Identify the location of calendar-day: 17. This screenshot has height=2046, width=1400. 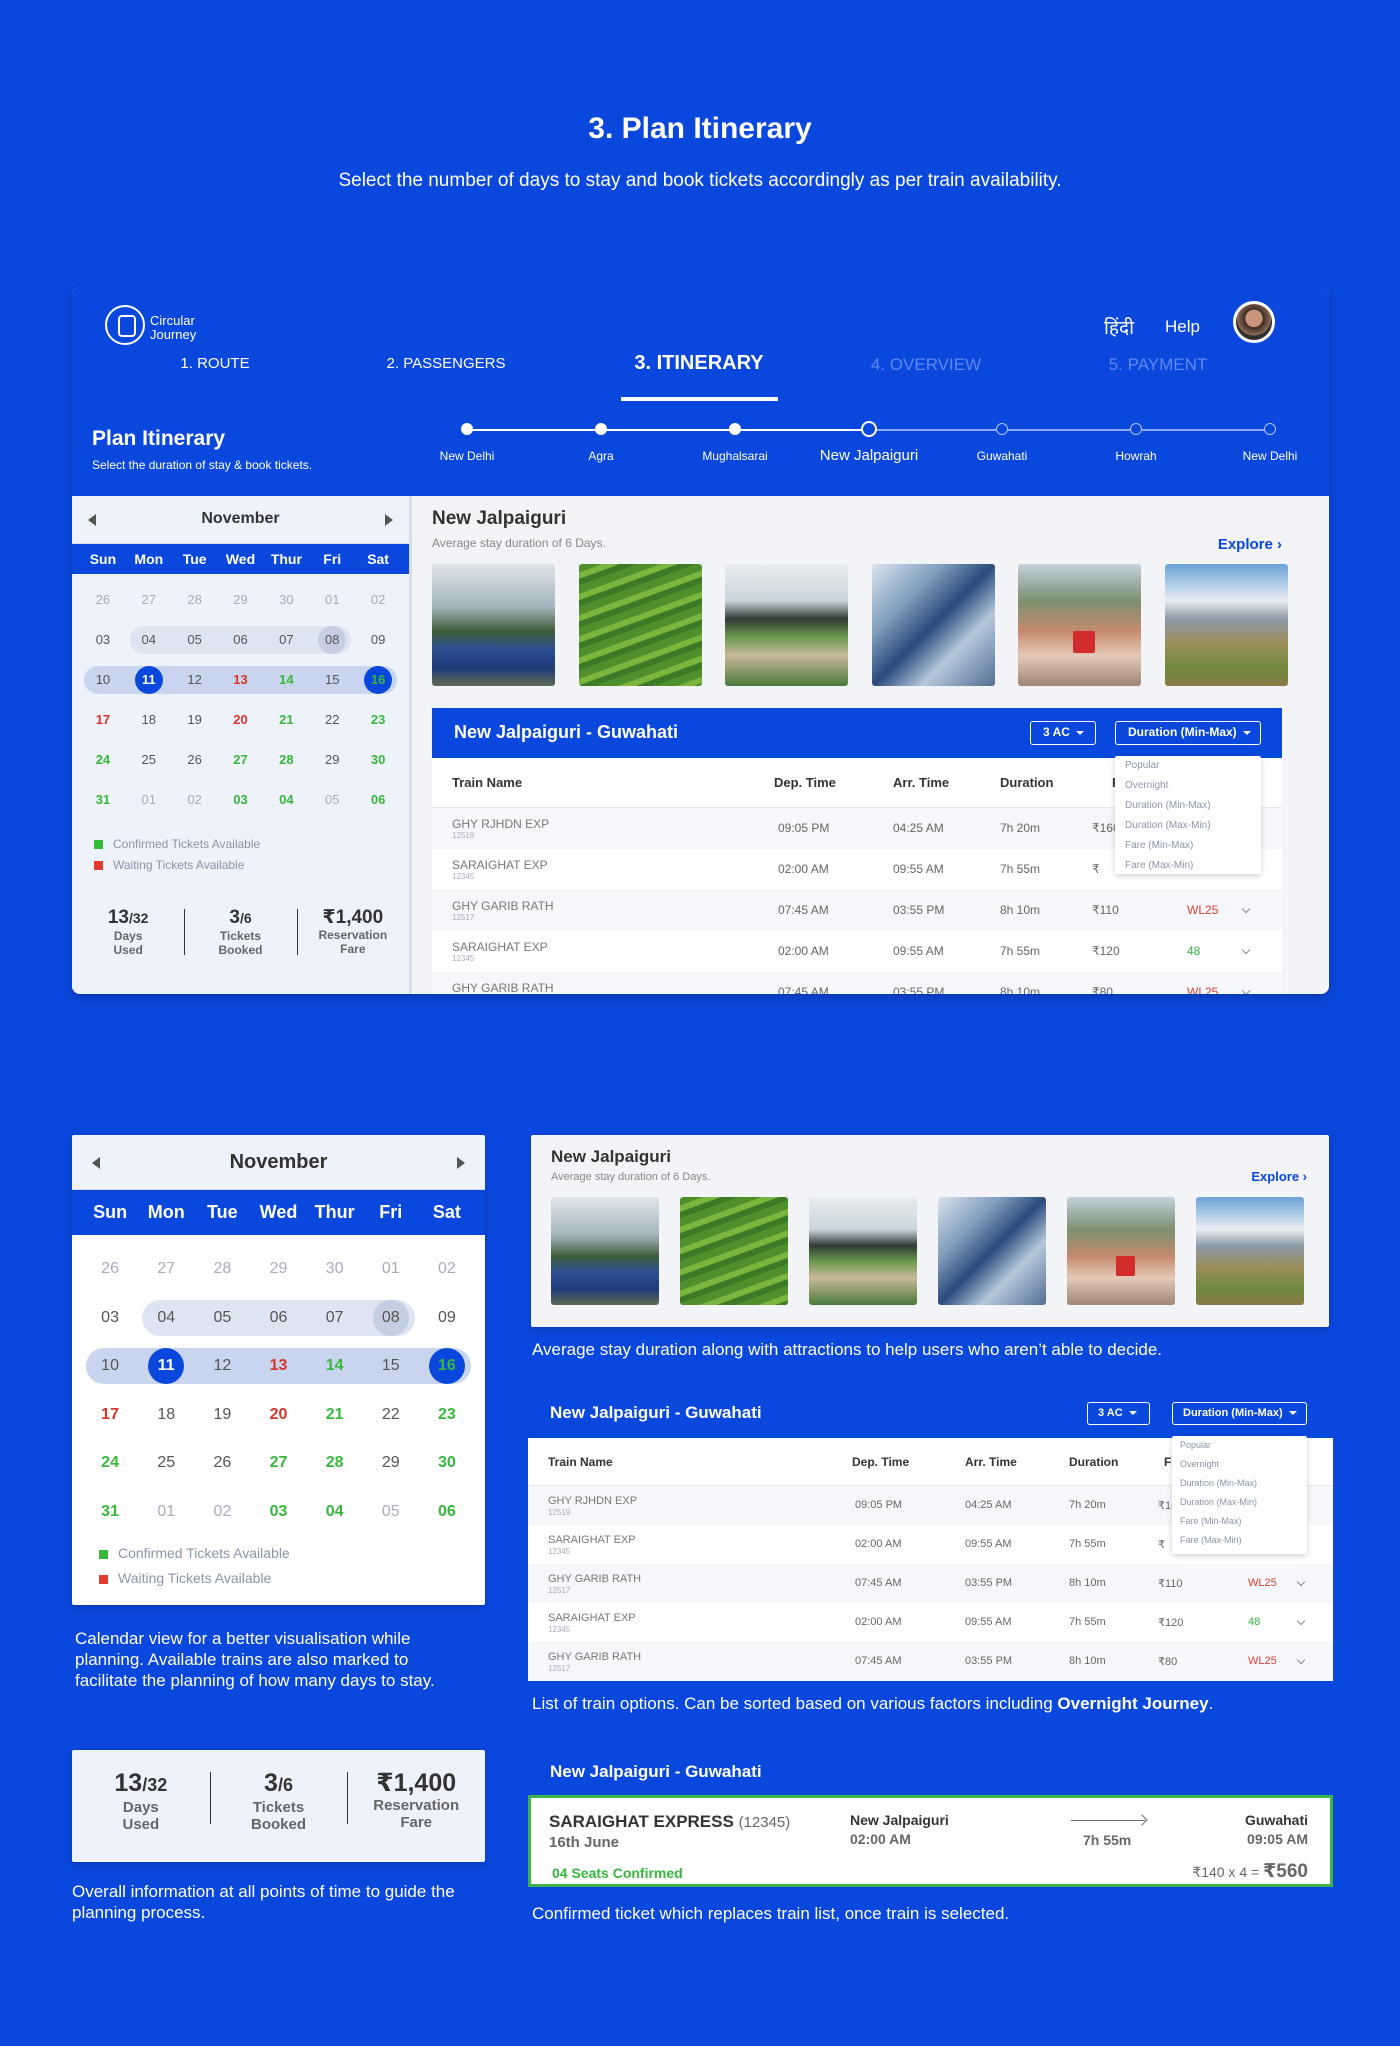
(110, 1415).